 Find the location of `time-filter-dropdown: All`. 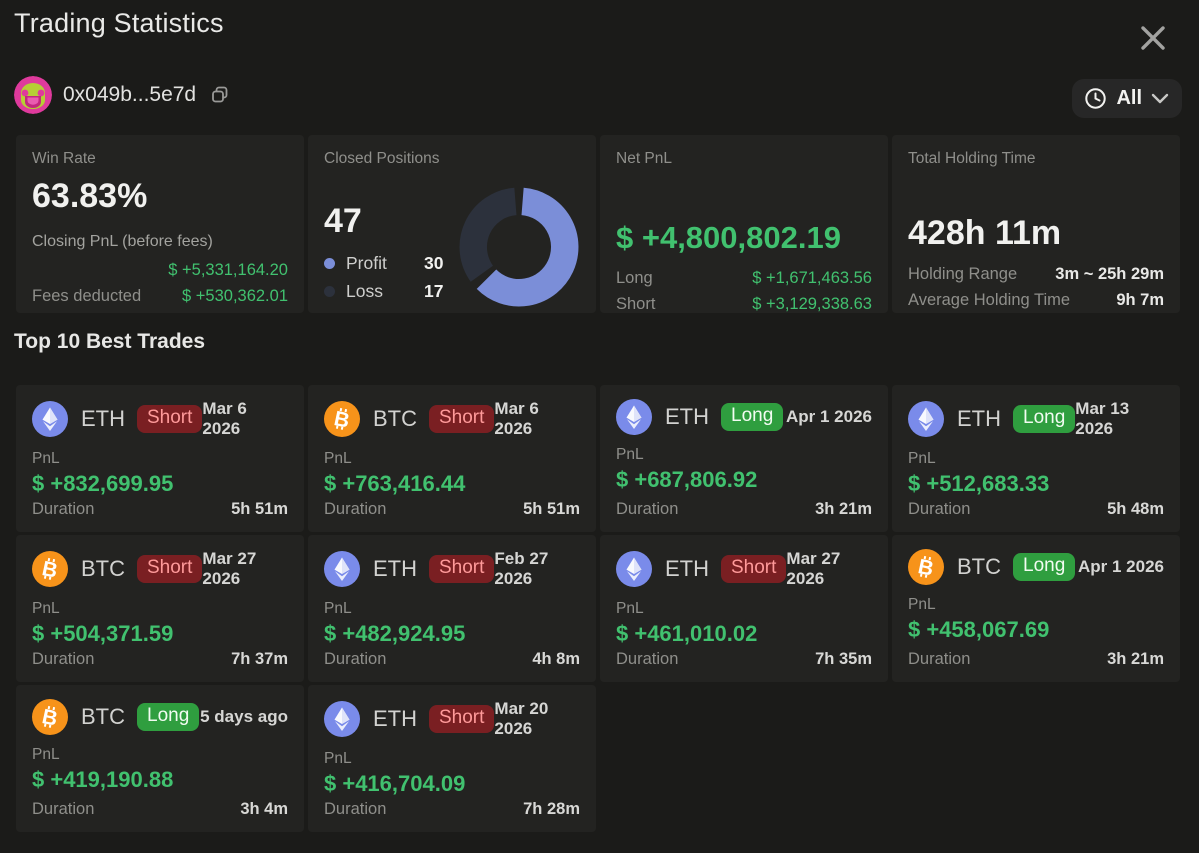

time-filter-dropdown: All is located at coordinates (1127, 98).